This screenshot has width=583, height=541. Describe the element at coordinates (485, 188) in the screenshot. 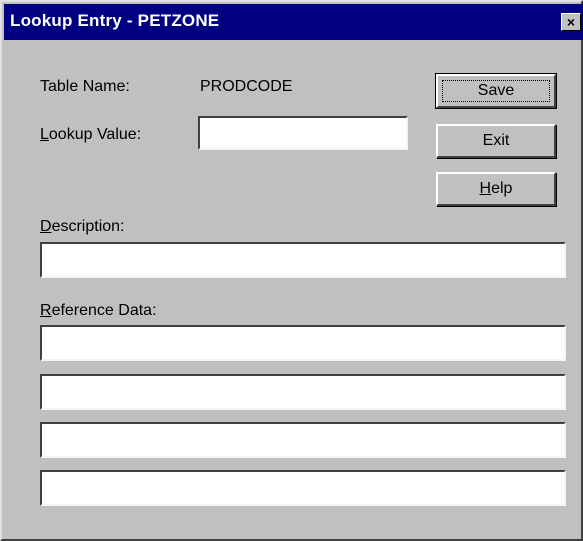

I see `help-mnemonic: H` at that location.